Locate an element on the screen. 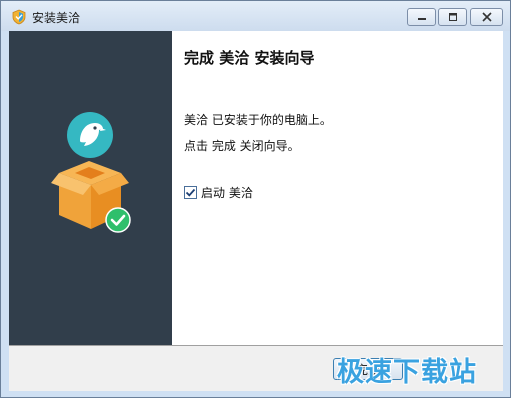 The width and height of the screenshot is (511, 398). checkmark-icon is located at coordinates (190, 192).